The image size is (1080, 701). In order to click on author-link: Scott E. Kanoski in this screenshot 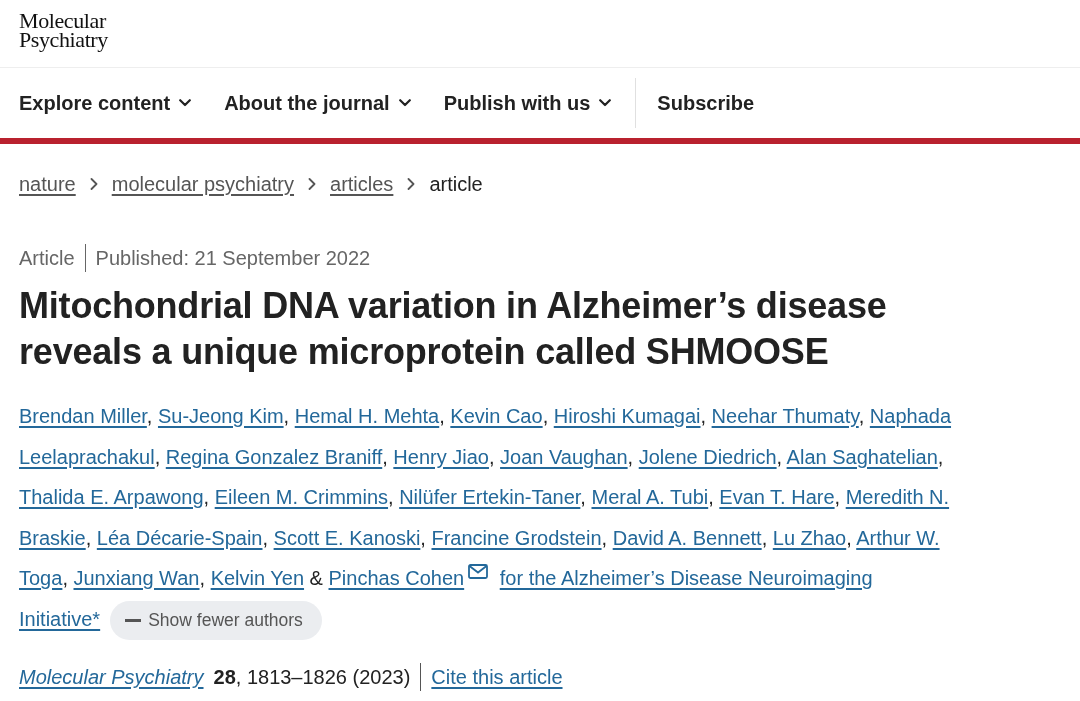, I will do `click(347, 537)`.